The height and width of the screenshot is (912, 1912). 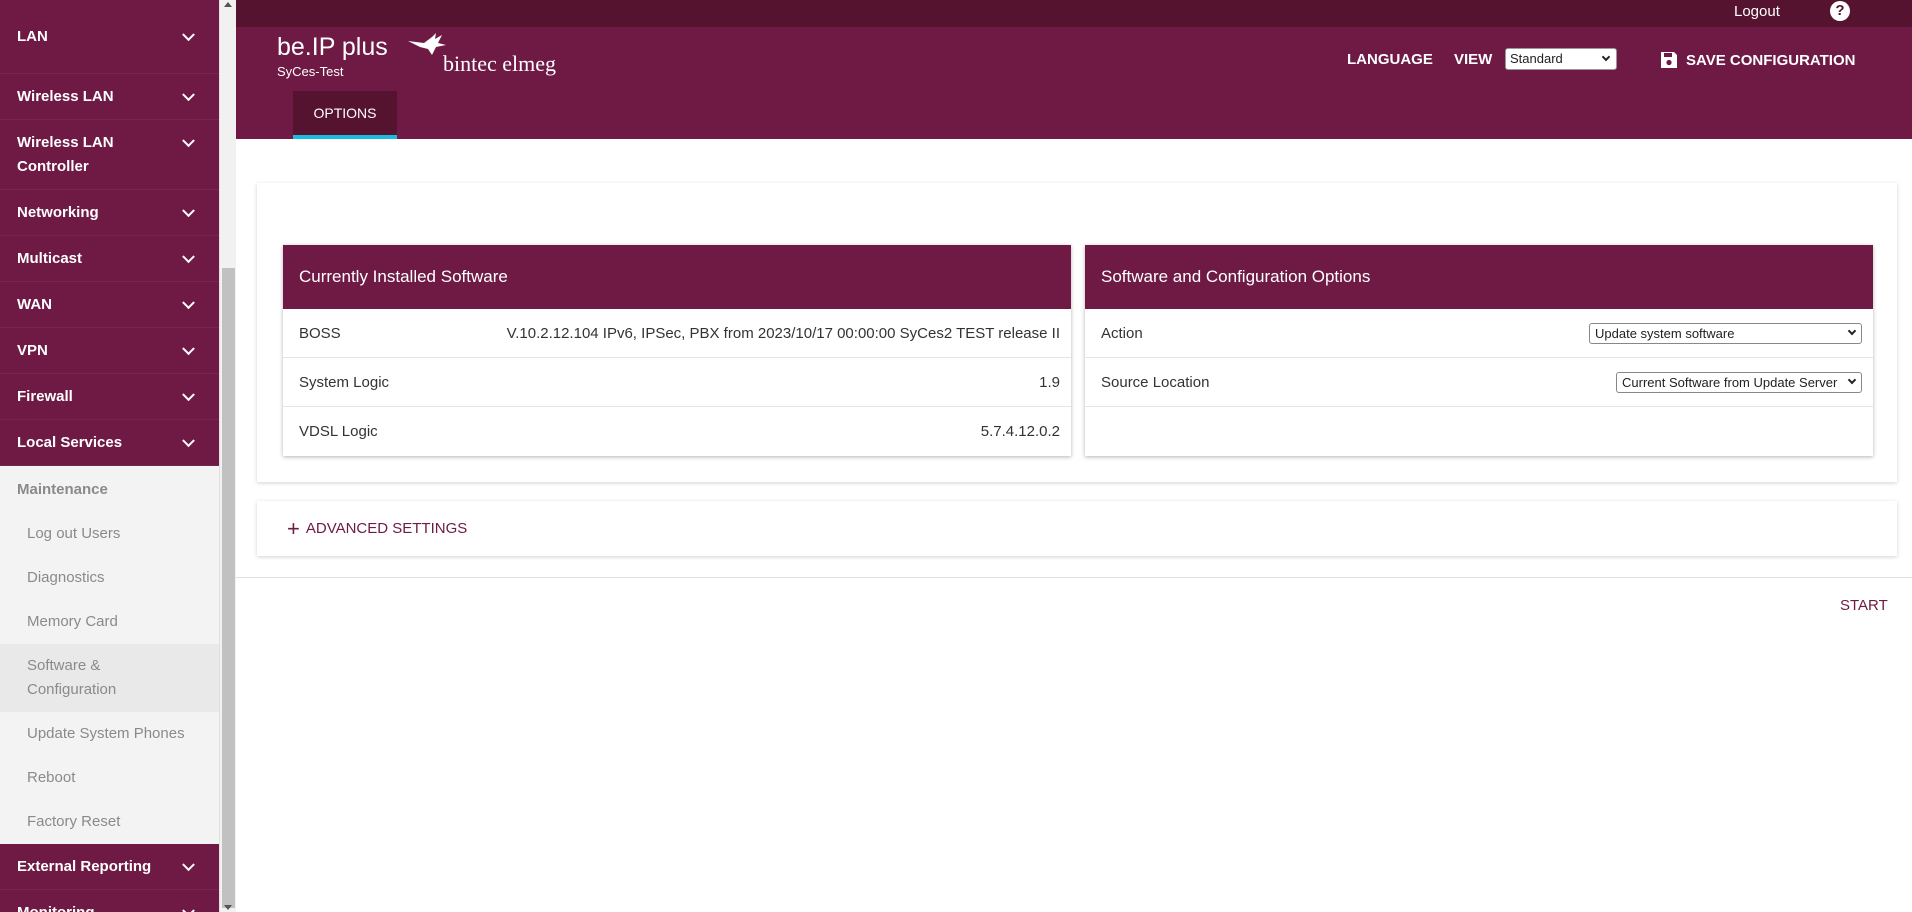 I want to click on sidebar-subitem-reboot: Reboot, so click(x=109, y=778).